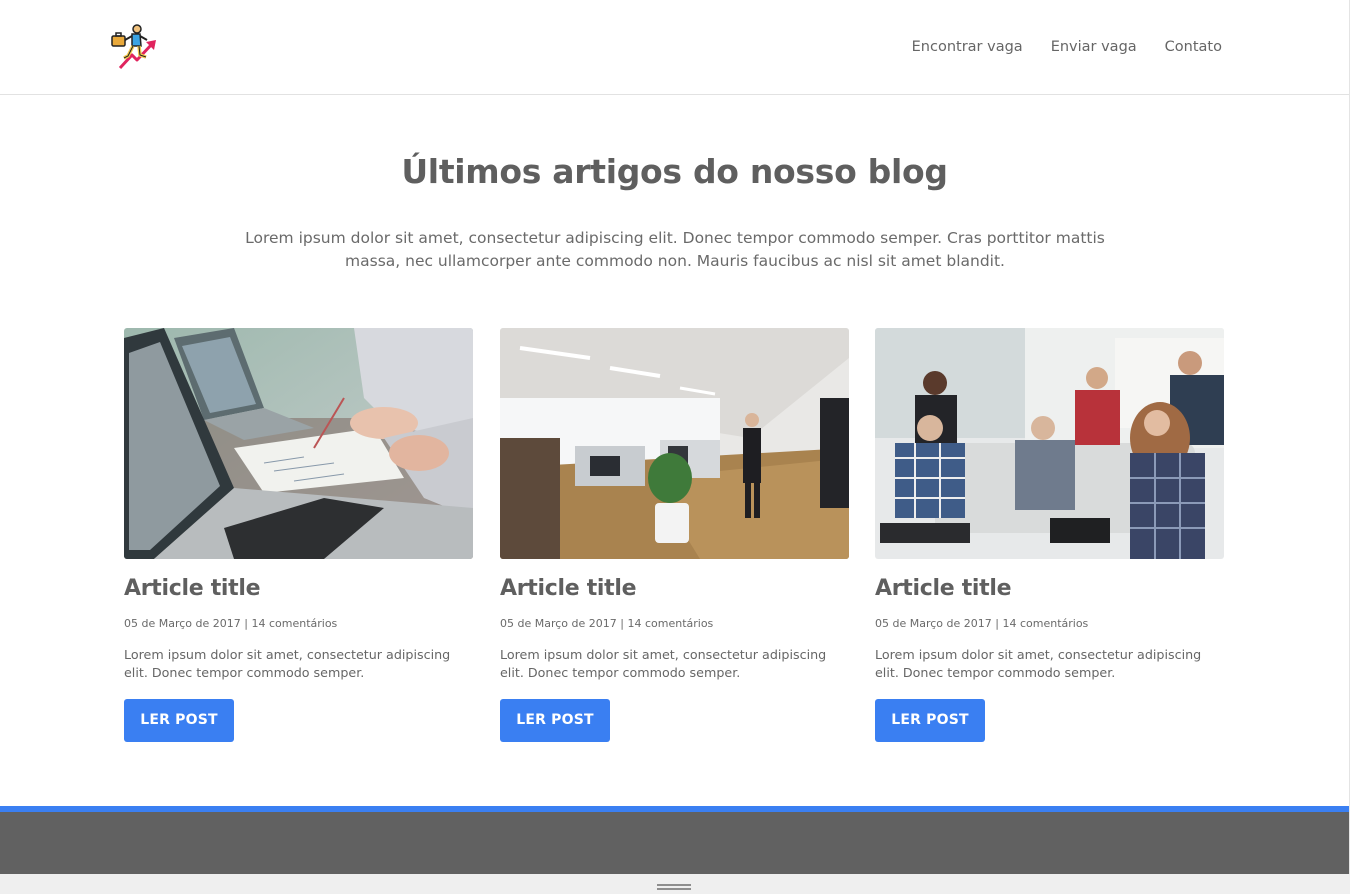 The width and height of the screenshot is (1350, 894). I want to click on section-title: Últimos artigos do nosso blog, so click(674, 171).